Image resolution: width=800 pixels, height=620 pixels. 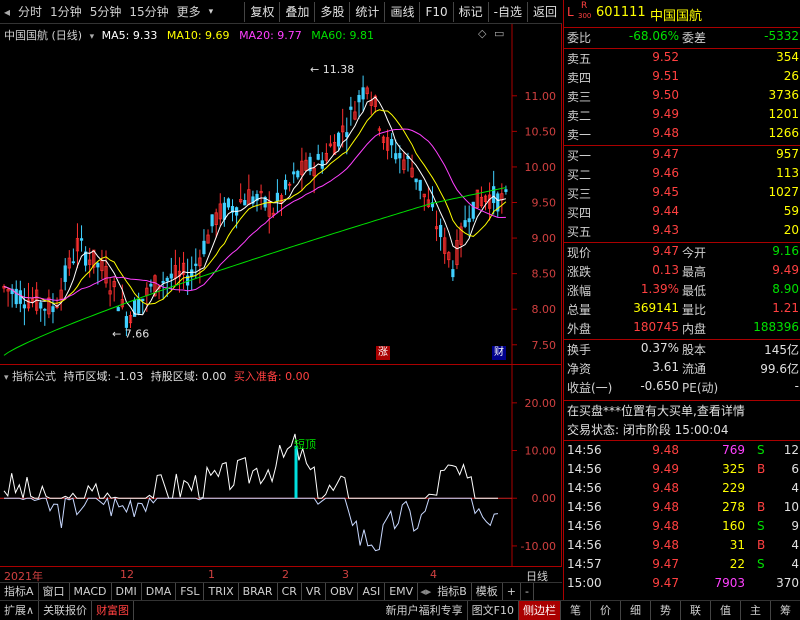 I want to click on more-dropdown-icon: ▾, so click(x=211, y=12).